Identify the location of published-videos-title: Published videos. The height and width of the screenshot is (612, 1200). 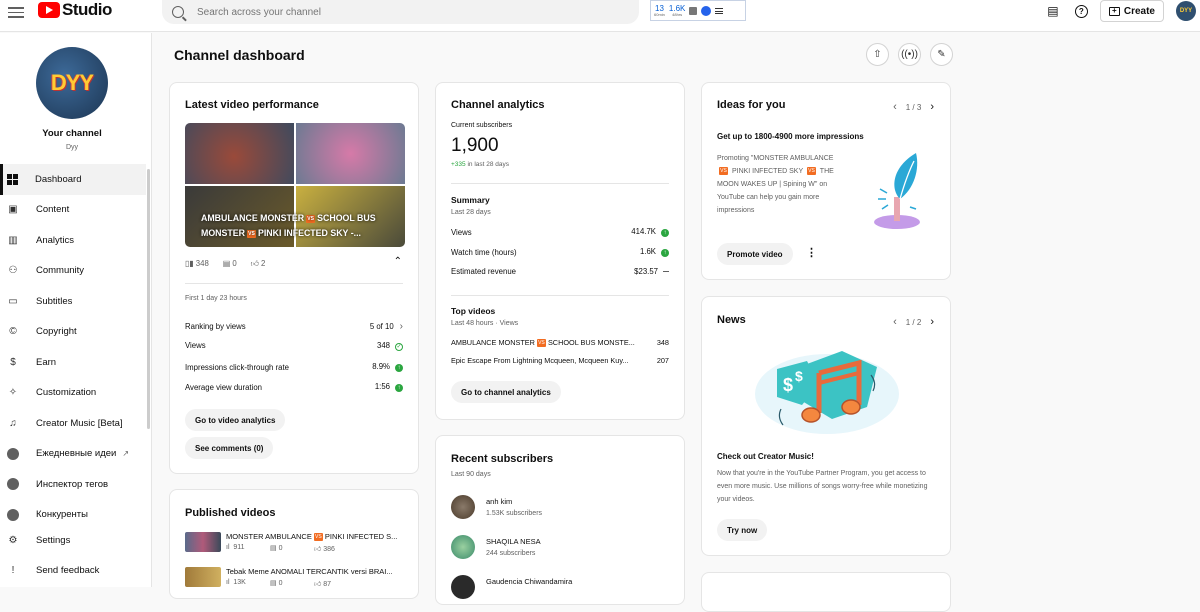
(230, 513).